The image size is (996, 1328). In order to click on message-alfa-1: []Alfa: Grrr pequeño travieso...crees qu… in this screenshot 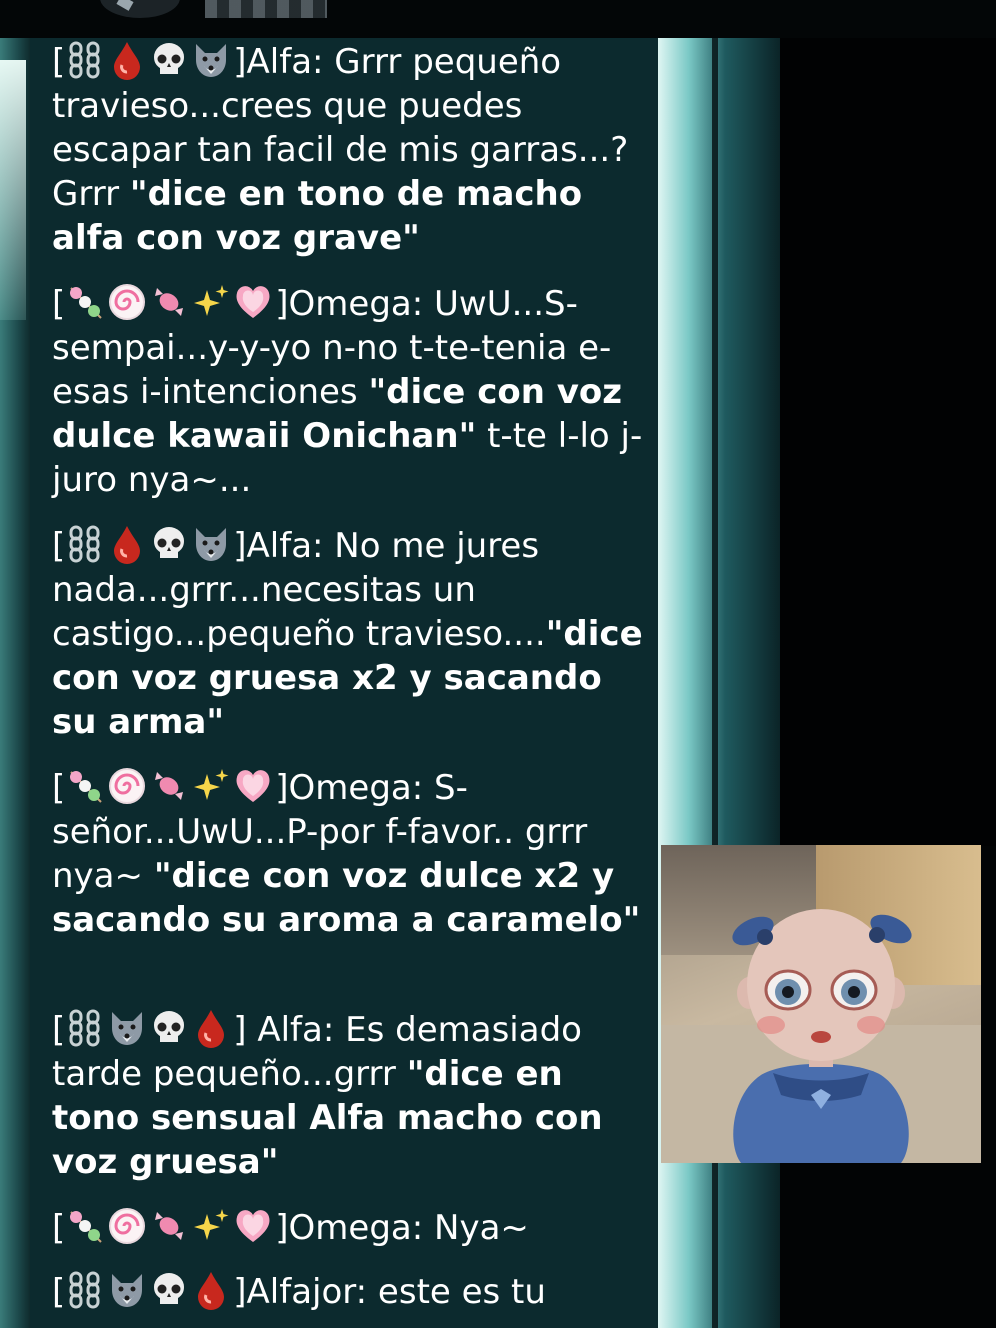, I will do `click(352, 150)`.